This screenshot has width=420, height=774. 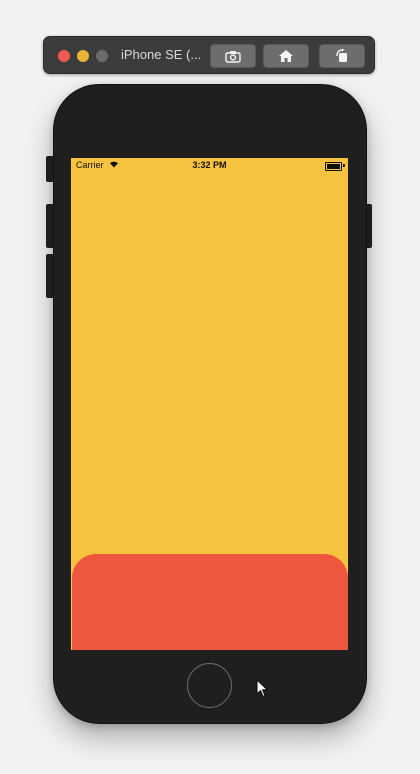 I want to click on home-button, so click(x=209, y=685).